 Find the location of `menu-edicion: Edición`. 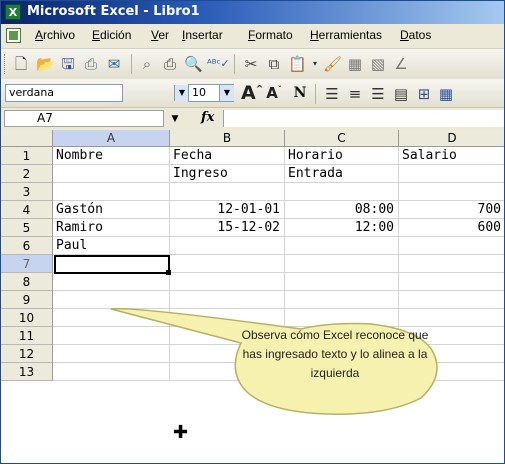

menu-edicion: Edición is located at coordinates (111, 35).